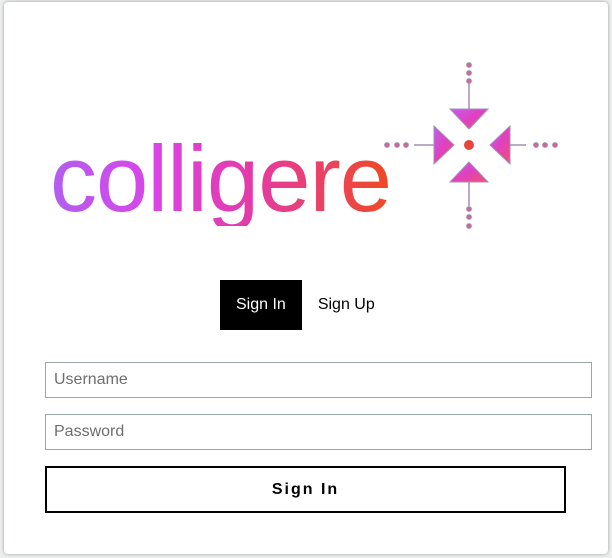 This screenshot has width=612, height=558. I want to click on auth-tabs: Sign In Sign Up, so click(305, 305).